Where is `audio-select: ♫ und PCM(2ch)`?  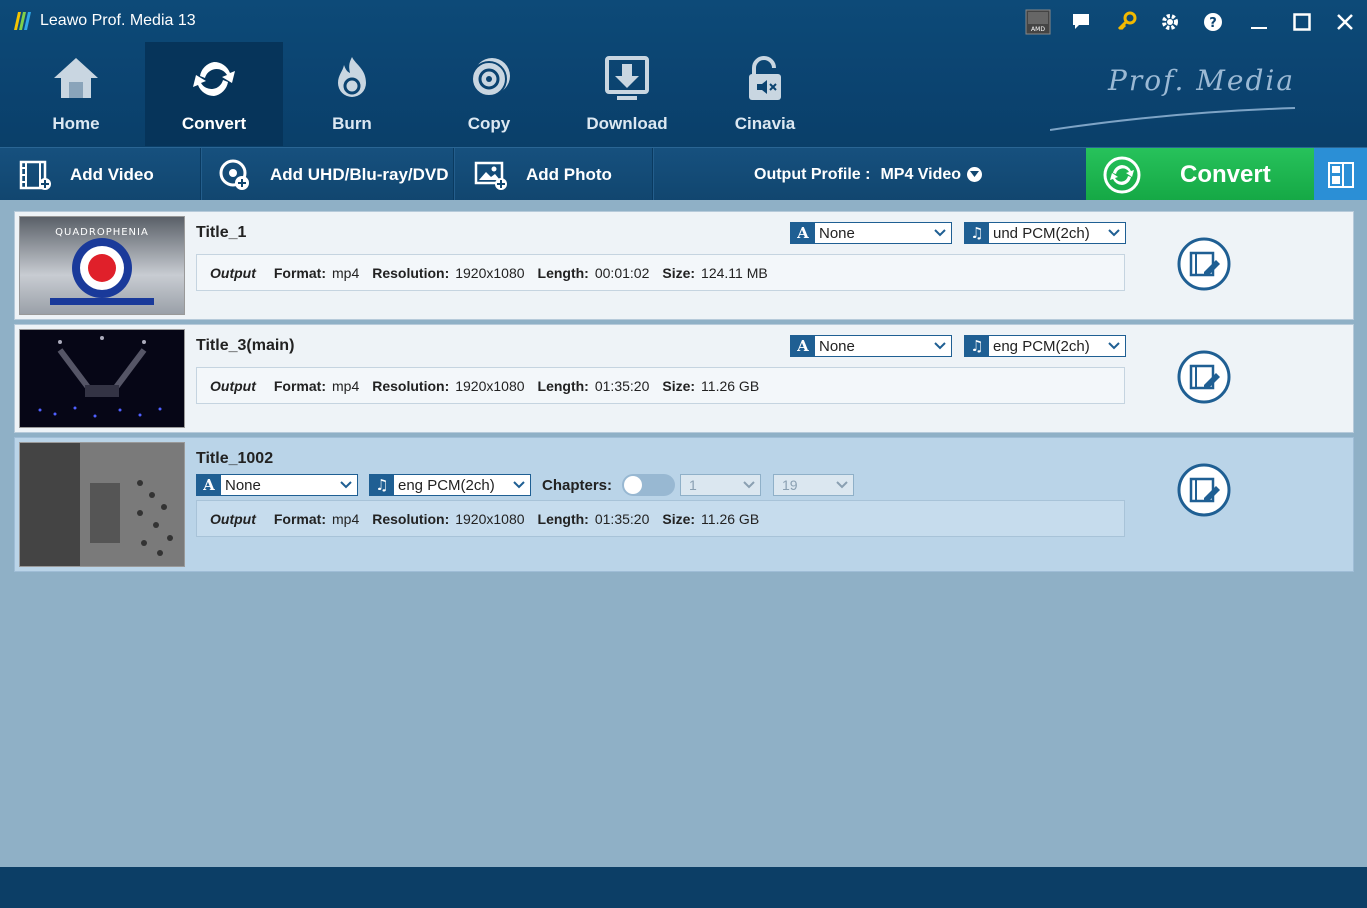
audio-select: ♫ und PCM(2ch) is located at coordinates (1045, 233).